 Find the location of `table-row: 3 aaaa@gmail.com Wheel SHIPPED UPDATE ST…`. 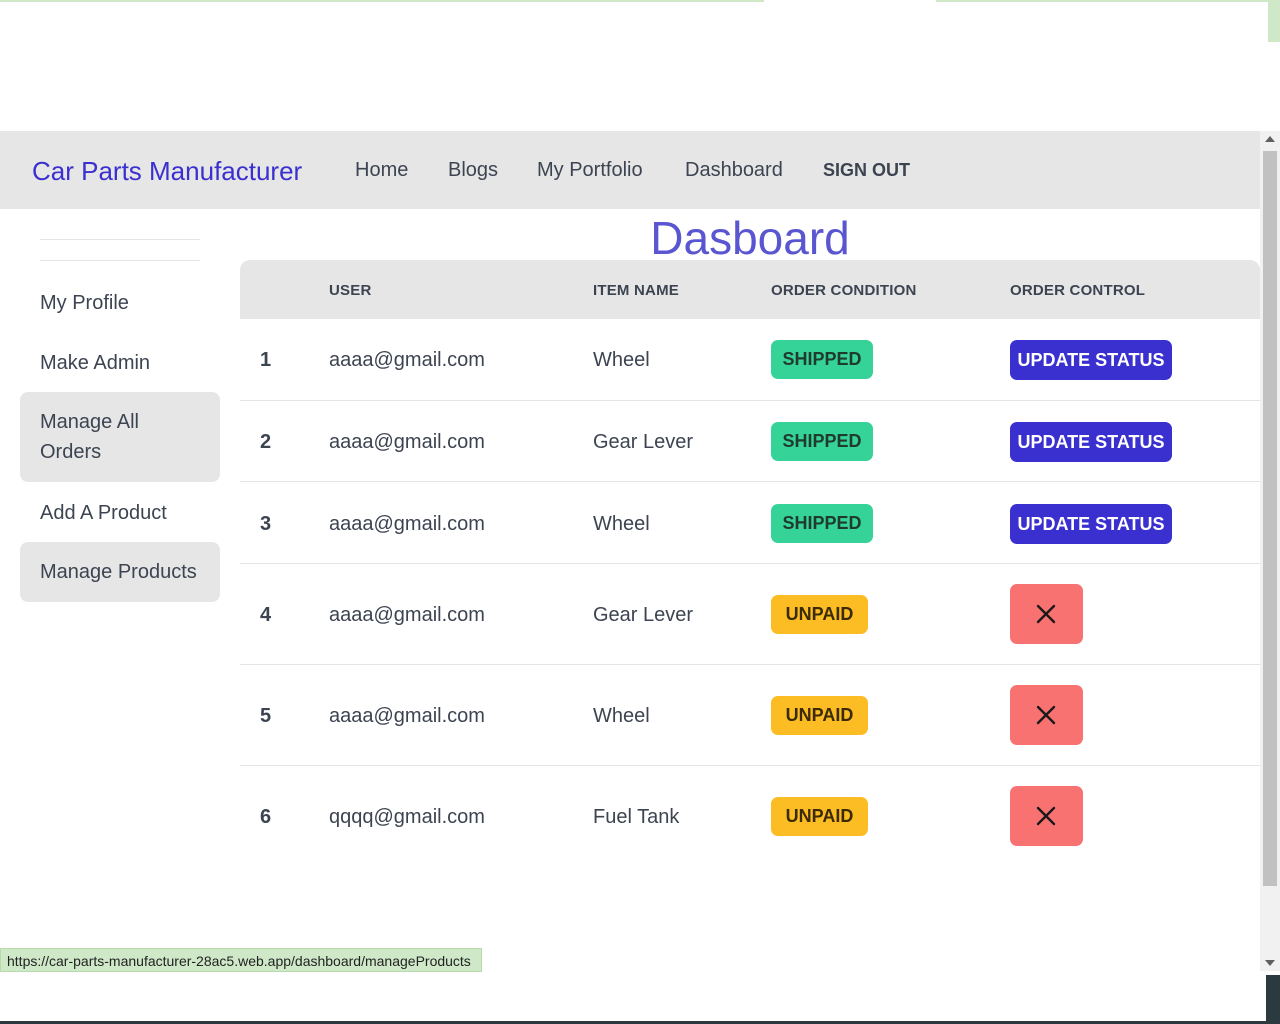

table-row: 3 aaaa@gmail.com Wheel SHIPPED UPDATE ST… is located at coordinates (750, 523).